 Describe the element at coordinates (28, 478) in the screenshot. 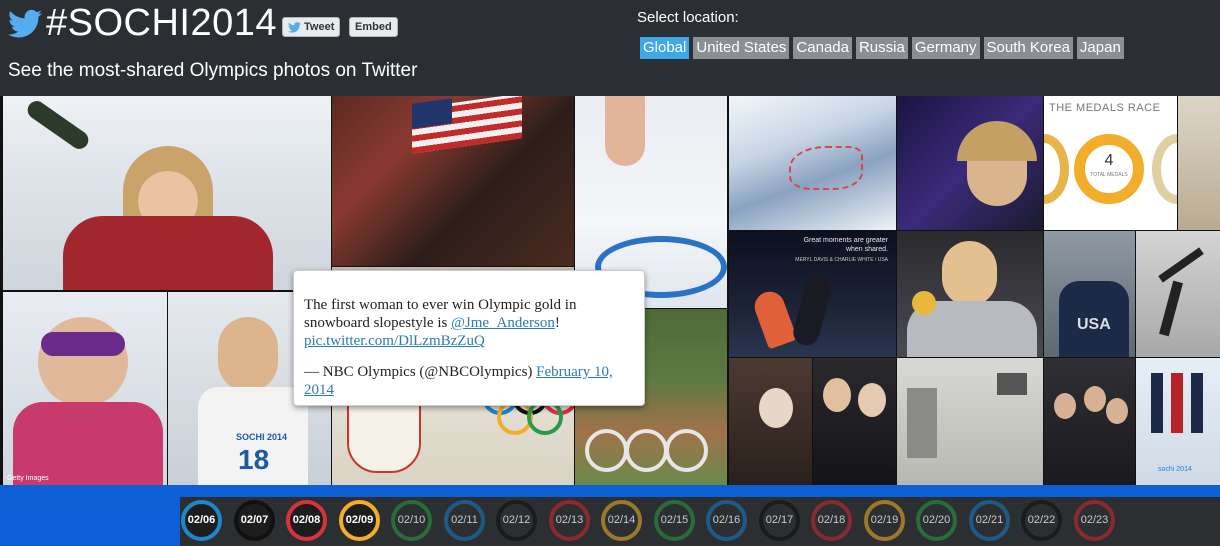

I see `photo-credit: Getty Images` at that location.